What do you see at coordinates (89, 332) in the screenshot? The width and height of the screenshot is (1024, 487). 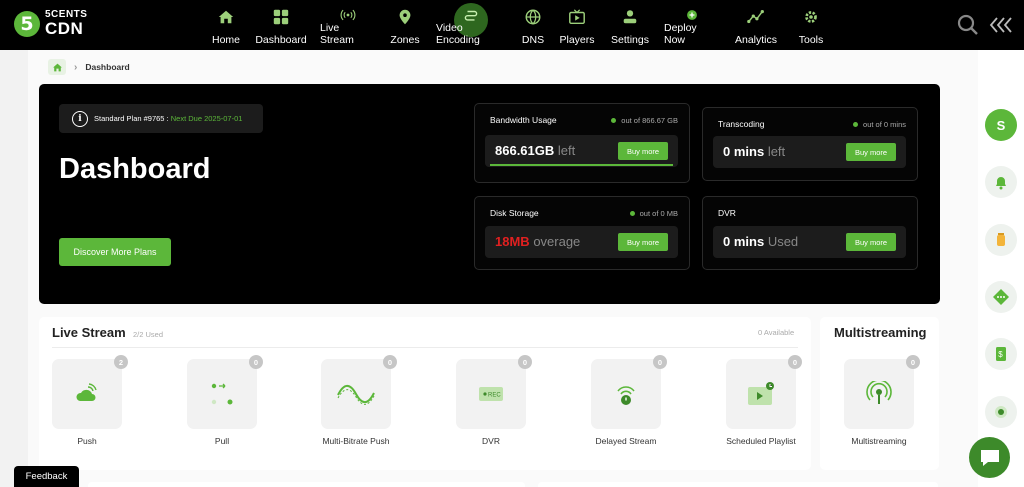 I see `live-stream-title: Live Stream` at bounding box center [89, 332].